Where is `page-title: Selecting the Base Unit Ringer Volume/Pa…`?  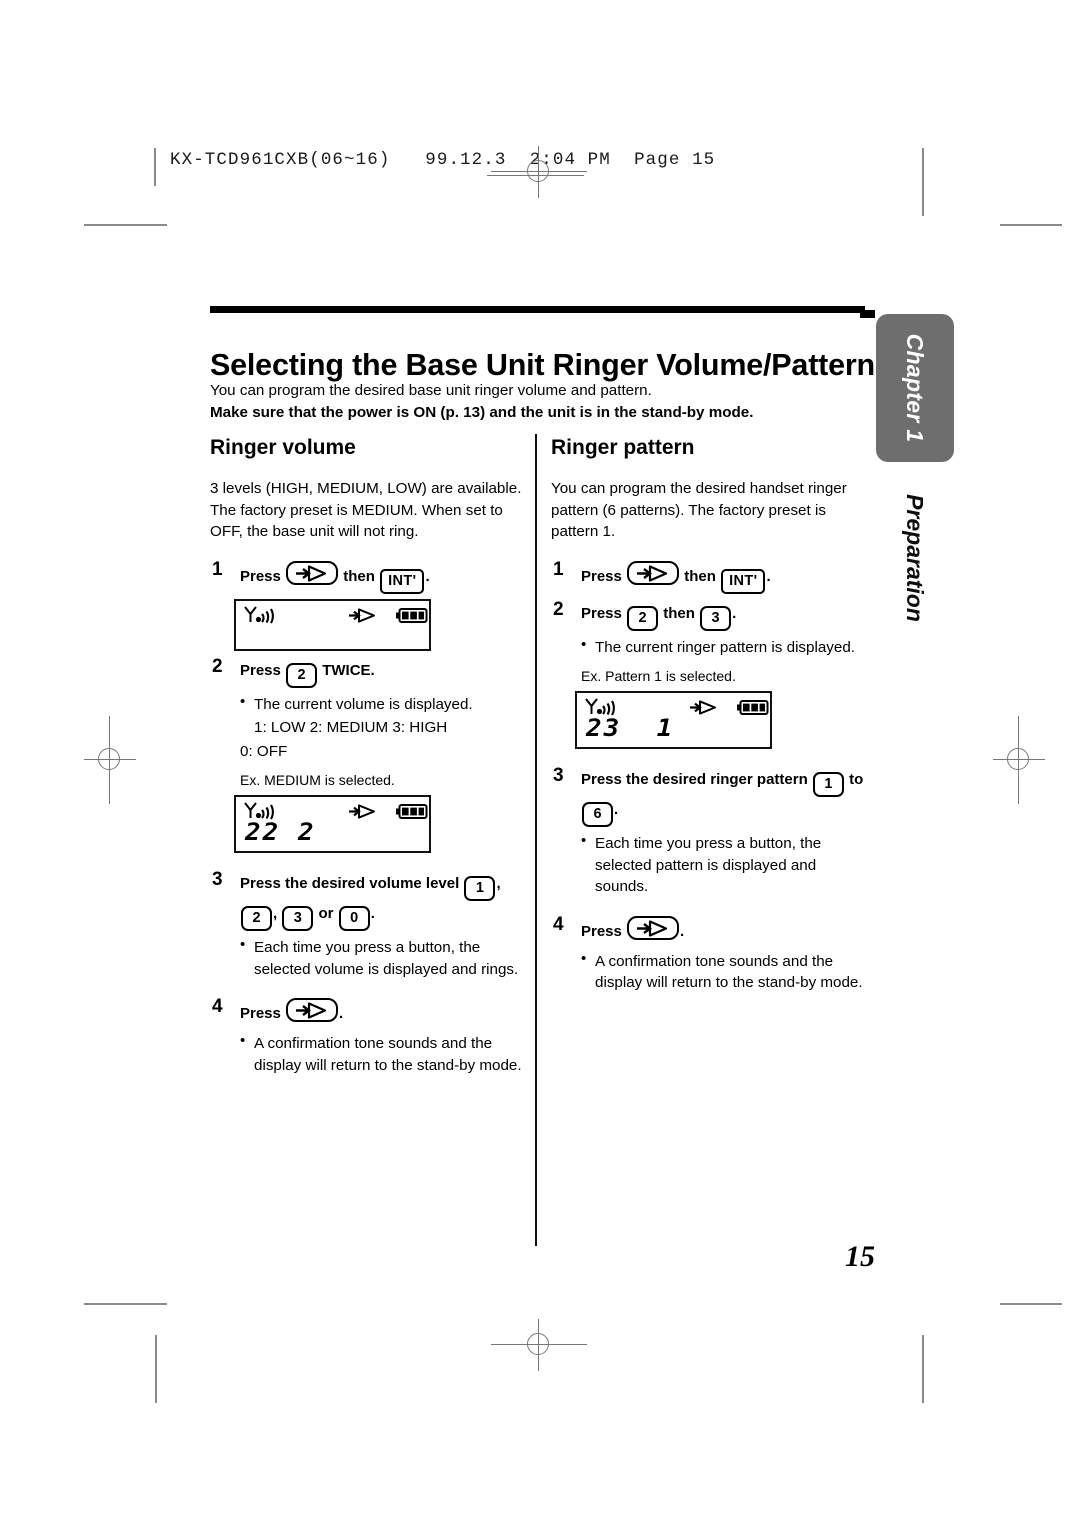
page-title: Selecting the Base Unit Ringer Volume/Pa… is located at coordinates (542, 365).